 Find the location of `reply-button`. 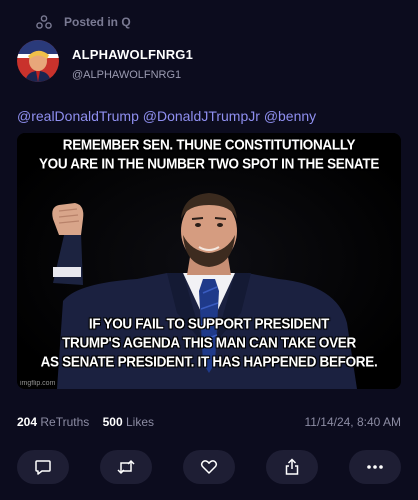

reply-button is located at coordinates (43, 467).